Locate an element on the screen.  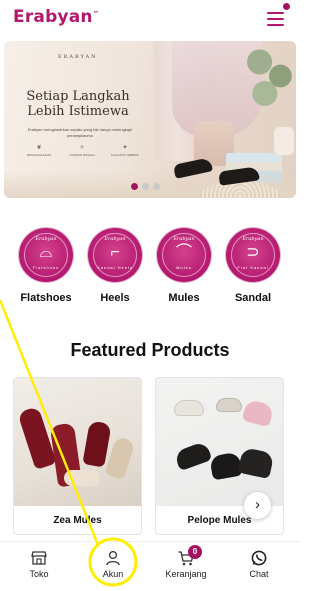
banner-plant is located at coordinates (270, 76).